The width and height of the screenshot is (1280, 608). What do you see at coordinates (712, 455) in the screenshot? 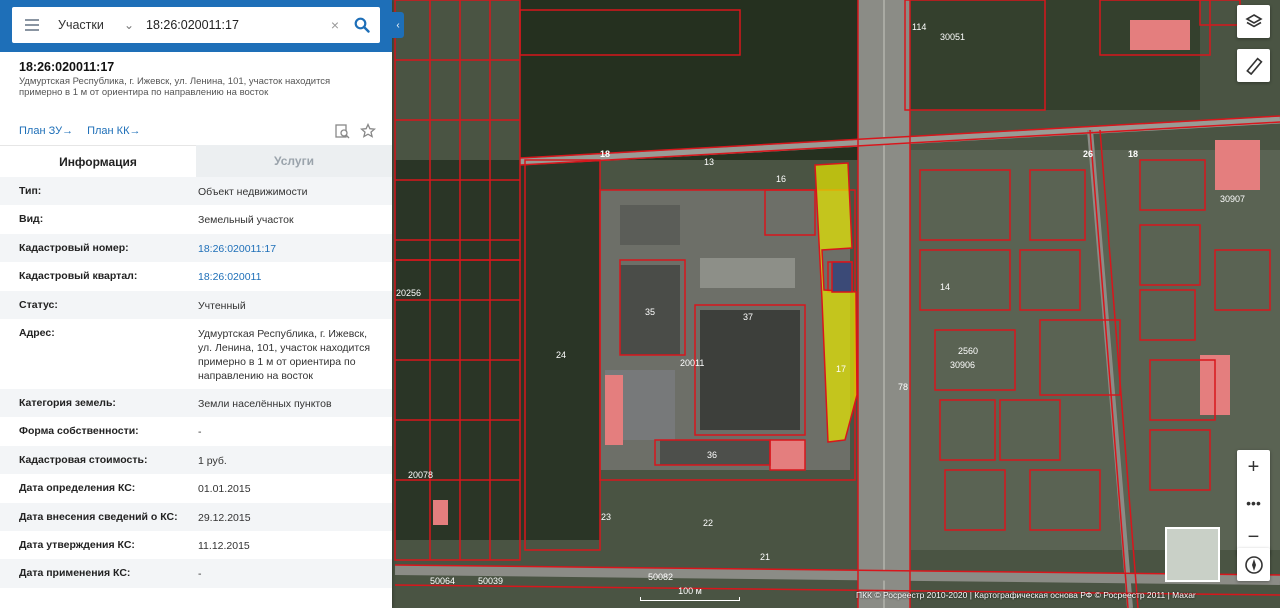
I see `map-label-parcel-36: 36` at bounding box center [712, 455].